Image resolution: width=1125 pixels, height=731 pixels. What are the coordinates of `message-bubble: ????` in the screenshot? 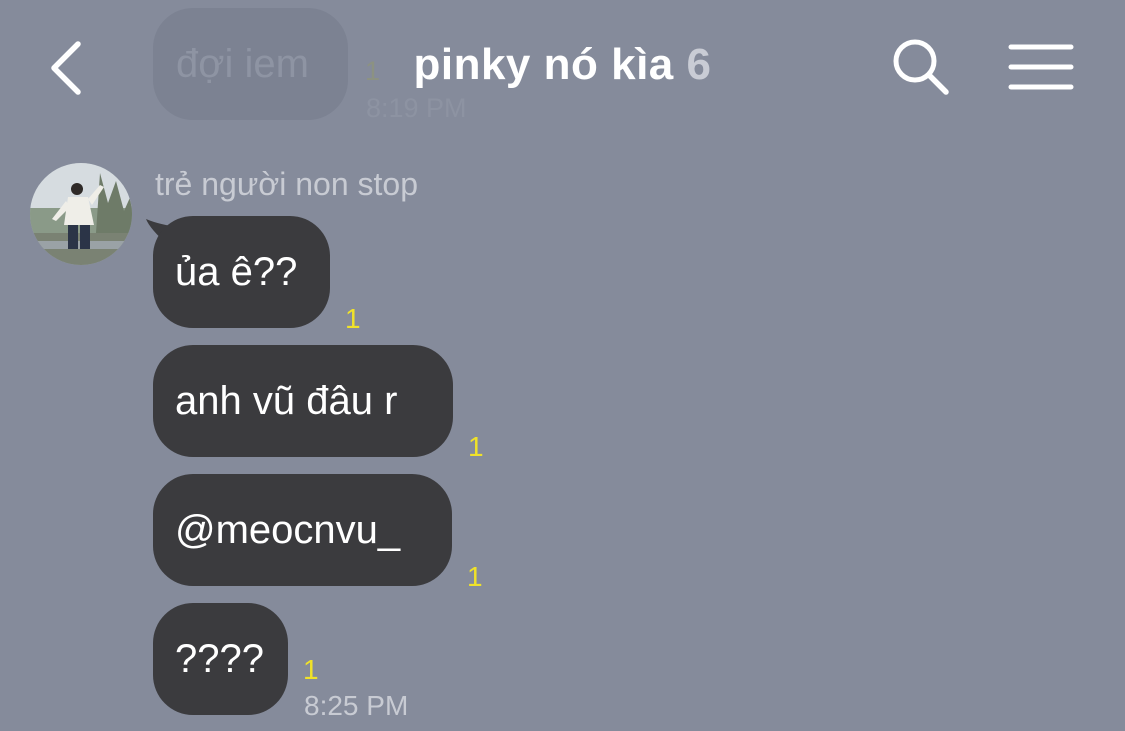 It's located at (220, 659).